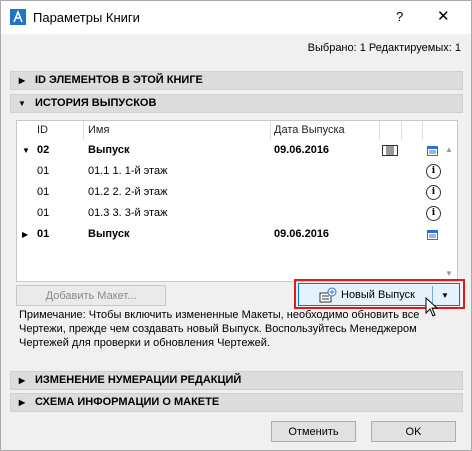 This screenshot has width=472, height=451. I want to click on archicad-app-icon, so click(18, 17).